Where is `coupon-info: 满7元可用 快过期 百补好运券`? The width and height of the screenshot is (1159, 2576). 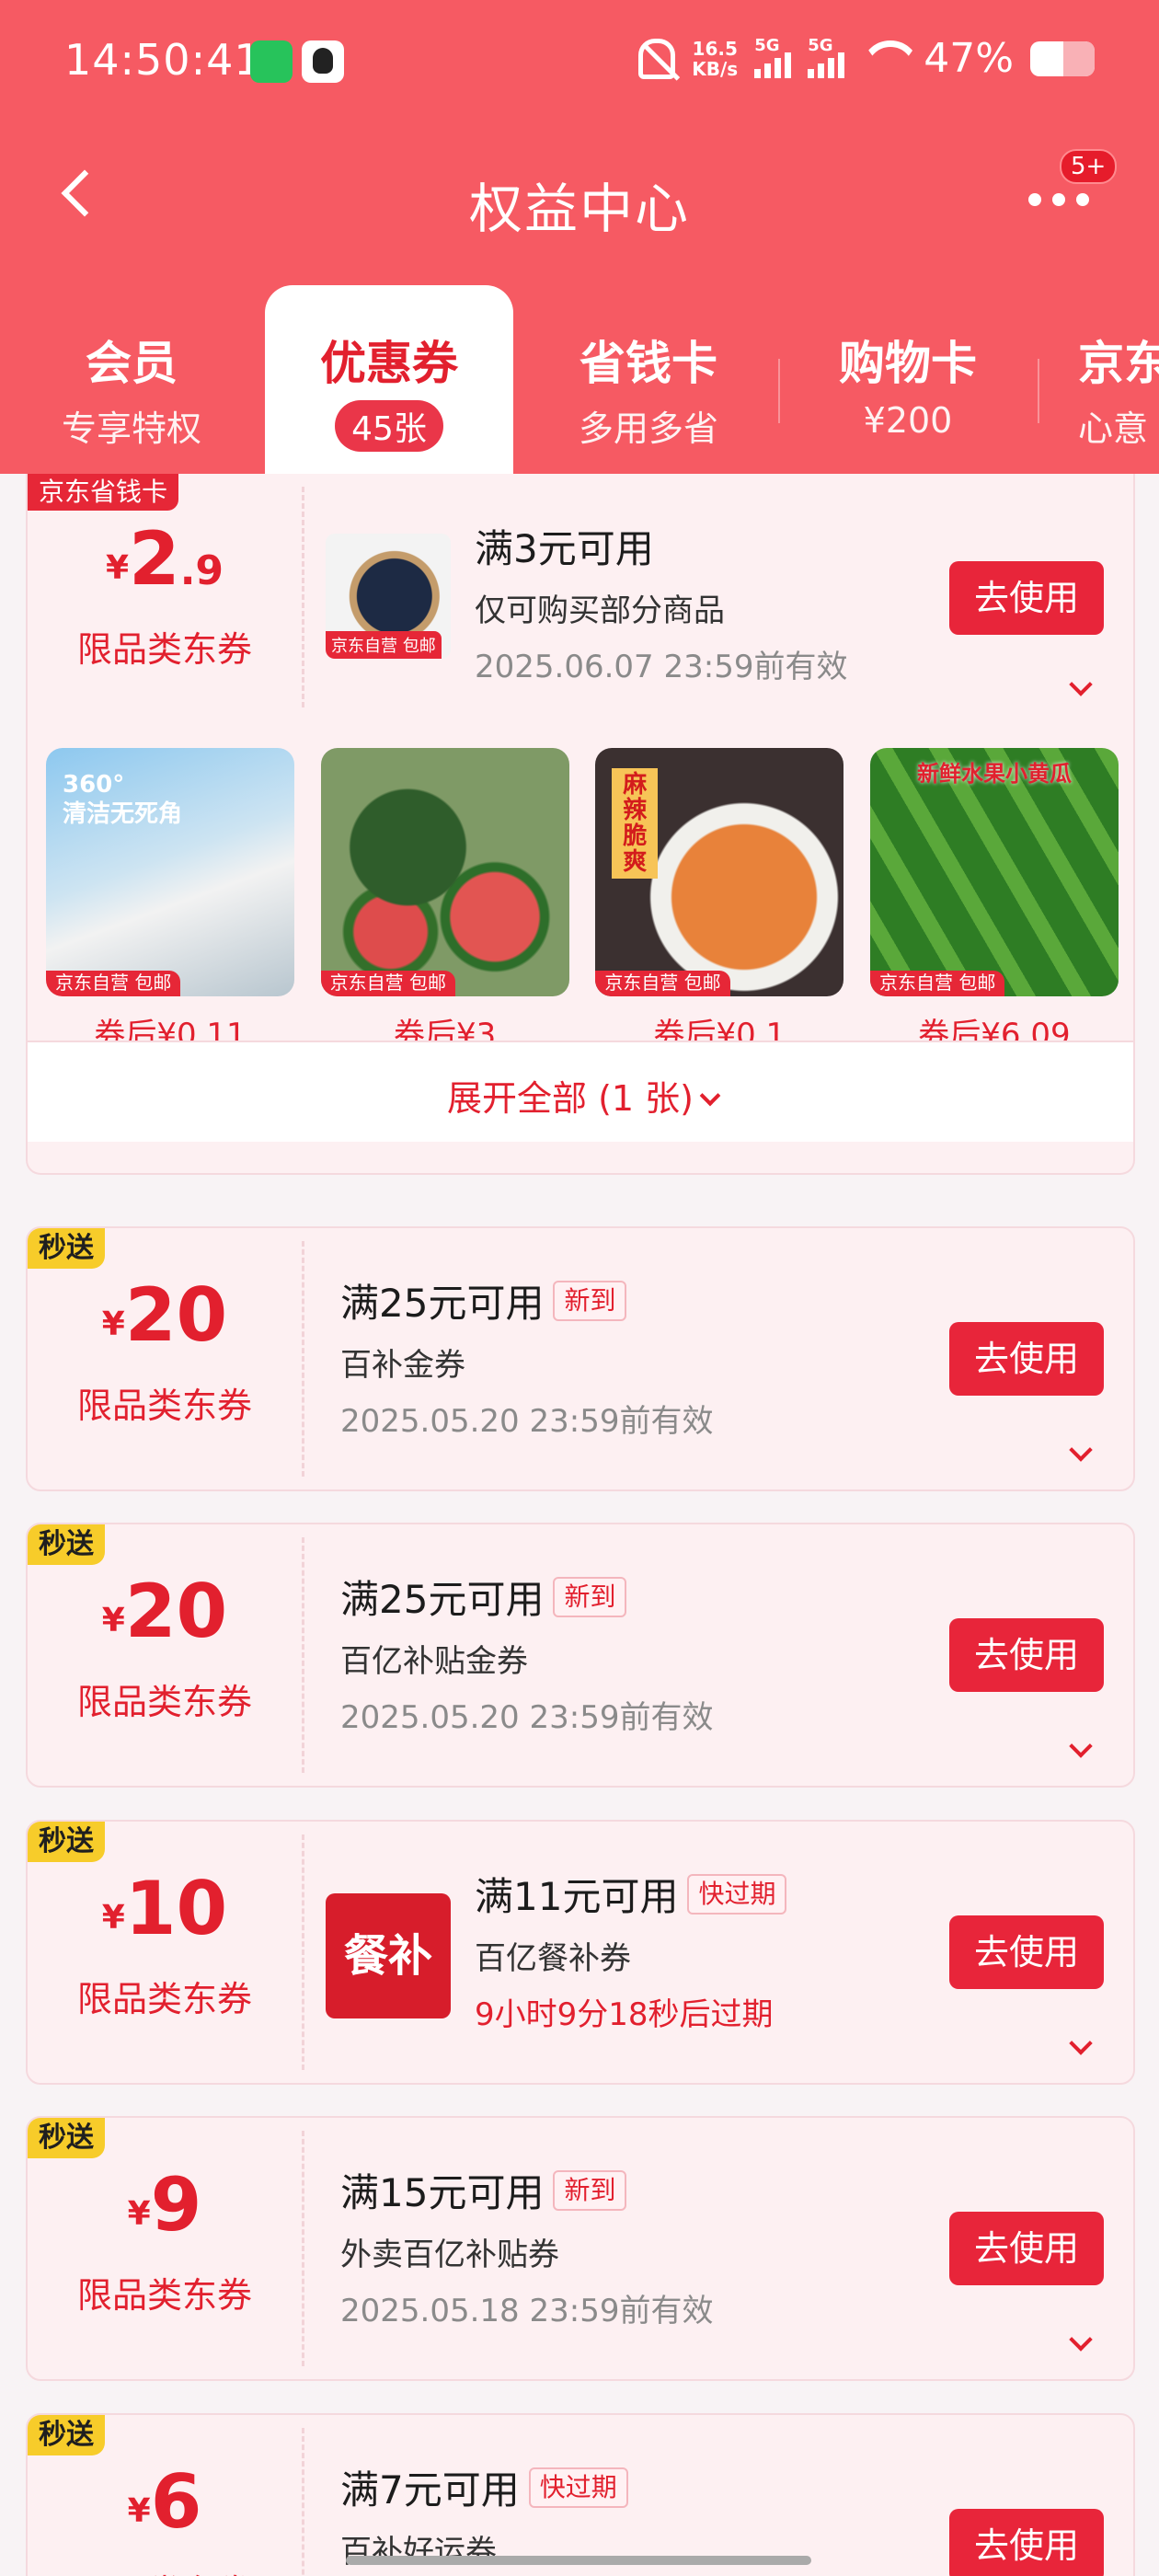
coupon-info: 满7元可用 快过期 百补好运券 is located at coordinates (484, 2515).